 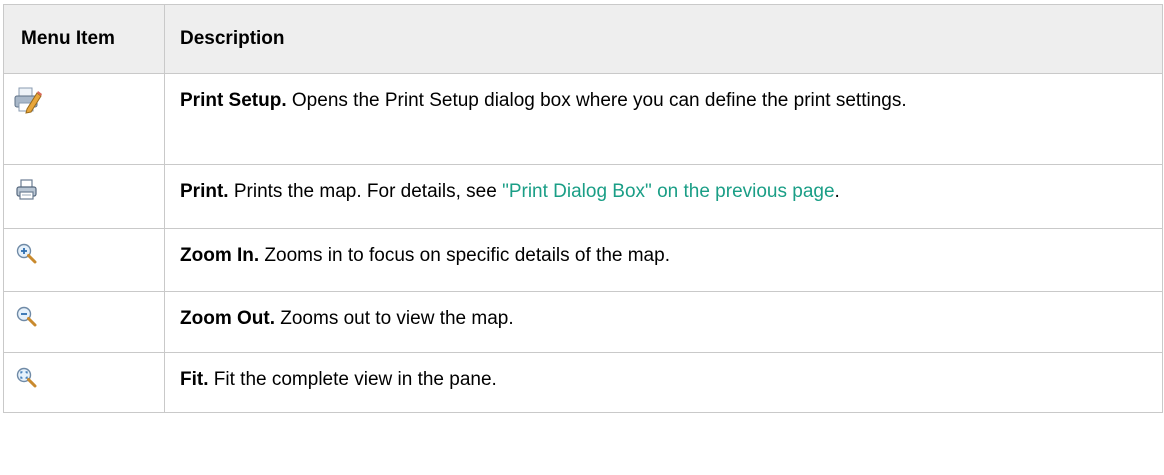 What do you see at coordinates (227, 318) in the screenshot?
I see `menu-term: Zoom Out.` at bounding box center [227, 318].